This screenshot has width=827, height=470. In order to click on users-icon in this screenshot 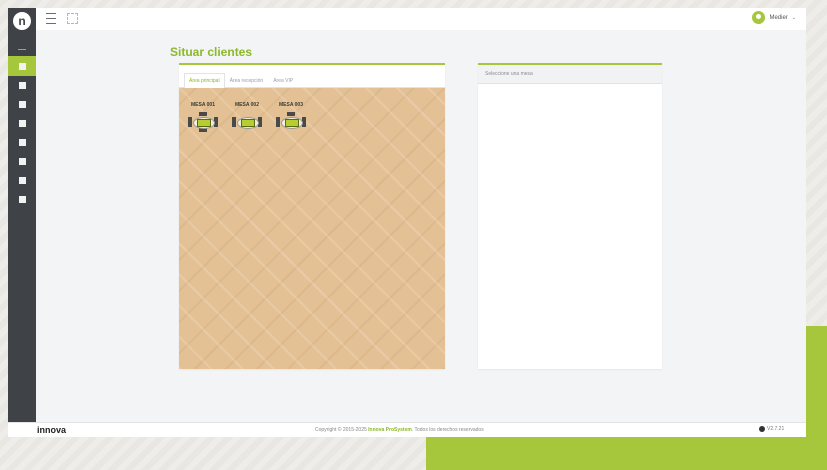, I will do `click(22, 66)`.